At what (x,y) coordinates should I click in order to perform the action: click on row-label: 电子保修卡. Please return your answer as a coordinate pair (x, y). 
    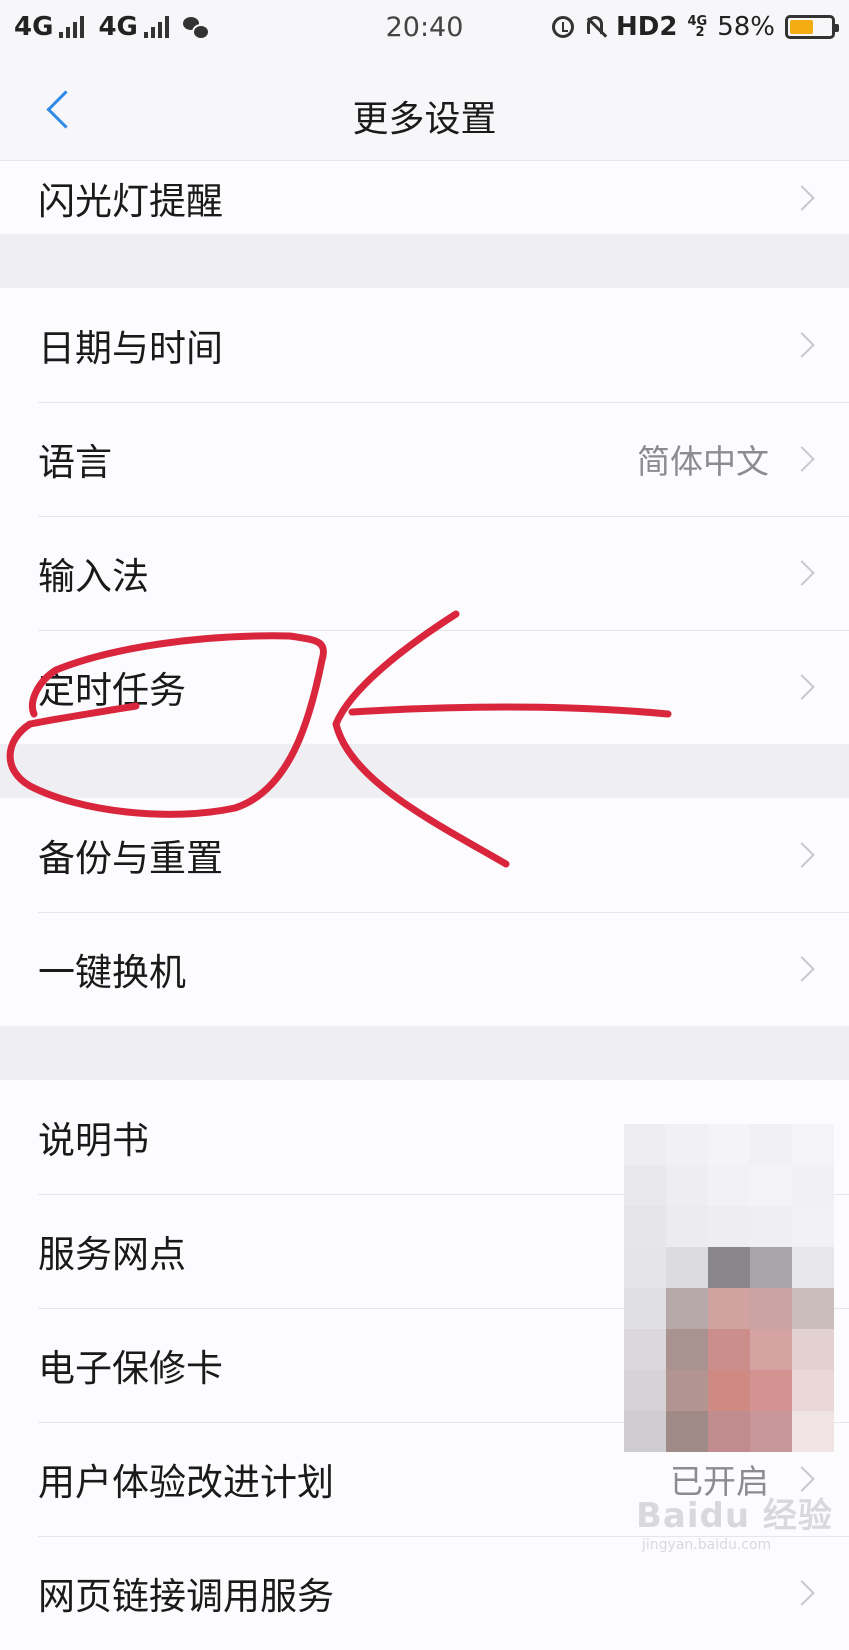
    Looking at the image, I should click on (130, 1368).